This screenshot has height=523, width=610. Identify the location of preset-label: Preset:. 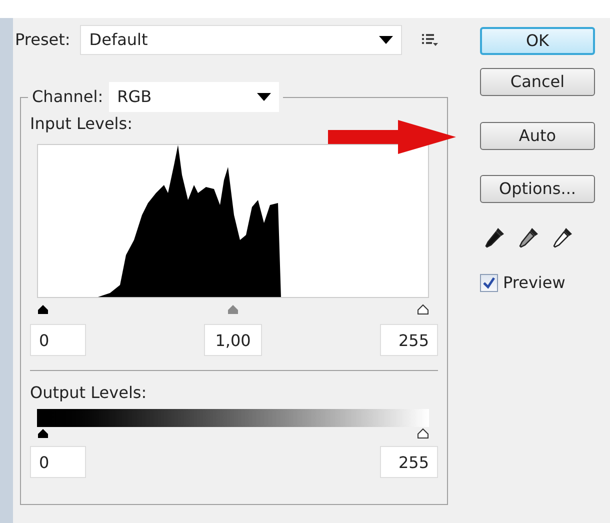
(42, 40).